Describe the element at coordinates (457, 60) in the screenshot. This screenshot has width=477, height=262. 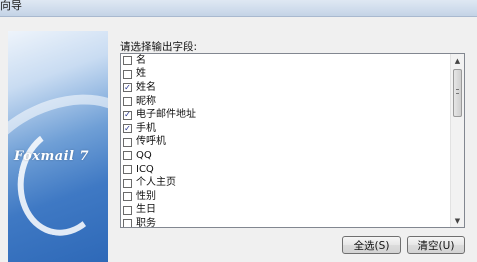
I see `scroll-up-arrow-icon: ▲` at that location.